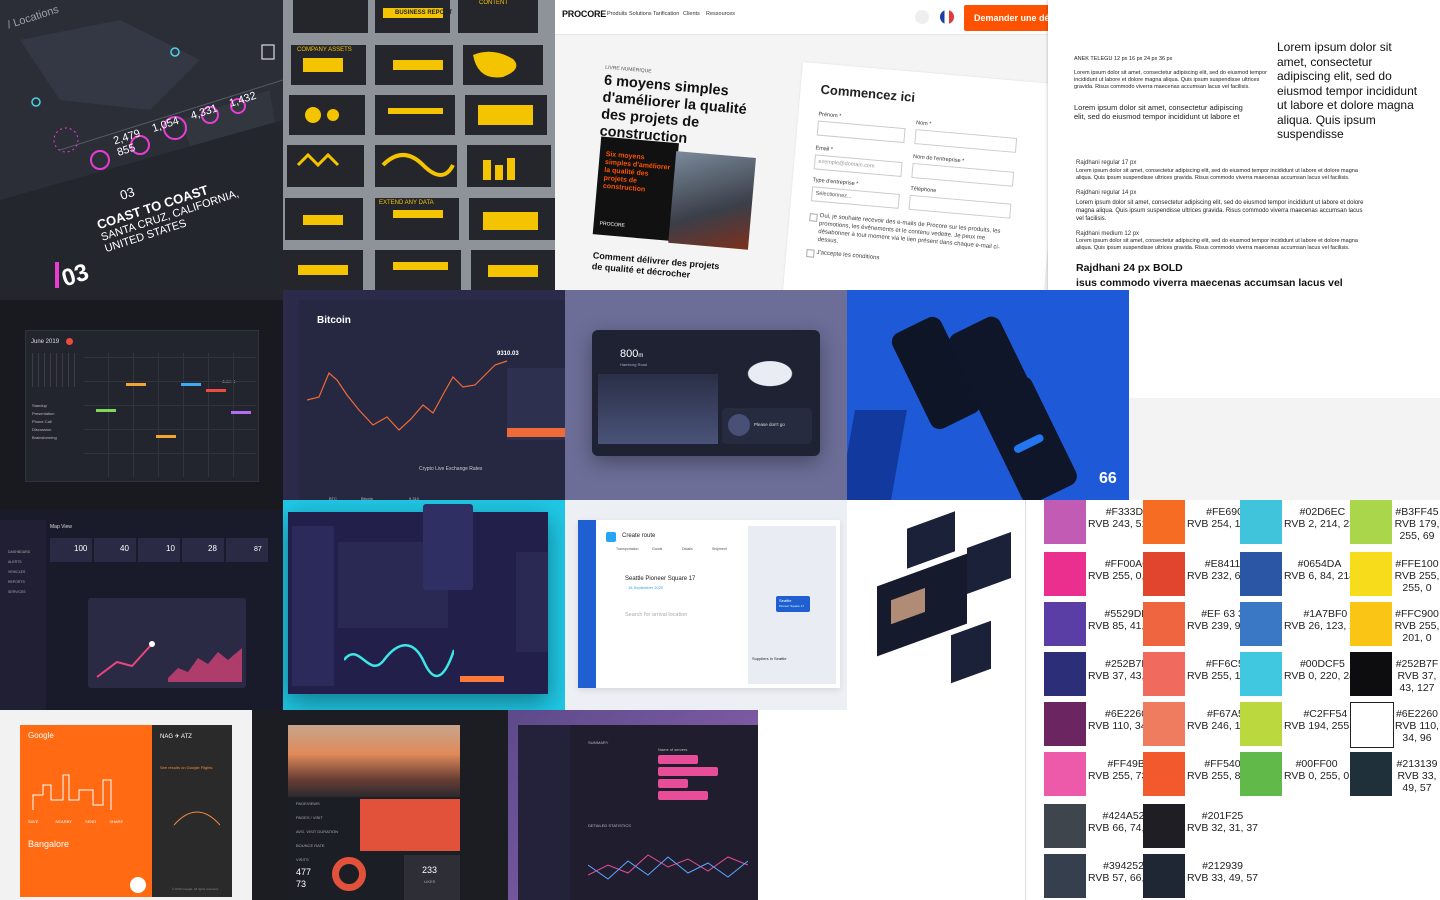 The width and height of the screenshot is (1440, 900). Describe the element at coordinates (19, 552) in the screenshot. I see `sidebar-item-dashboard: DASHBOARD` at that location.